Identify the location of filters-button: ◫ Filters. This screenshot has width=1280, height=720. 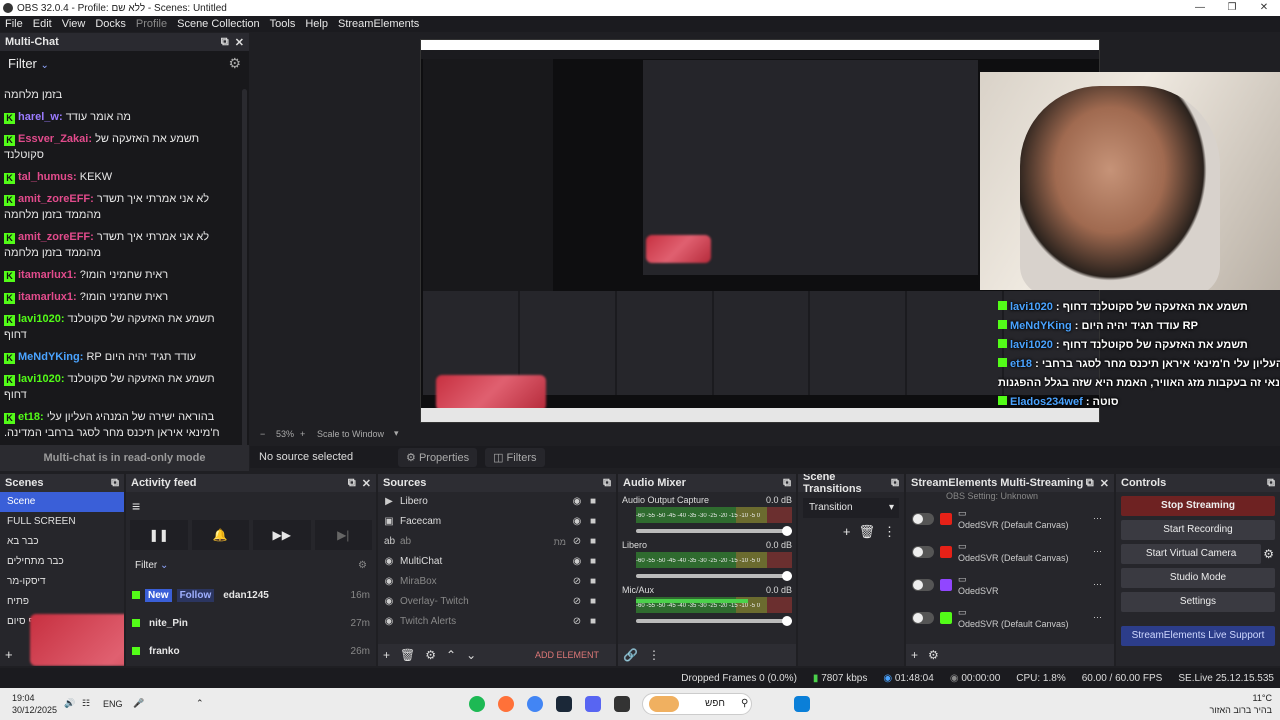
(515, 457).